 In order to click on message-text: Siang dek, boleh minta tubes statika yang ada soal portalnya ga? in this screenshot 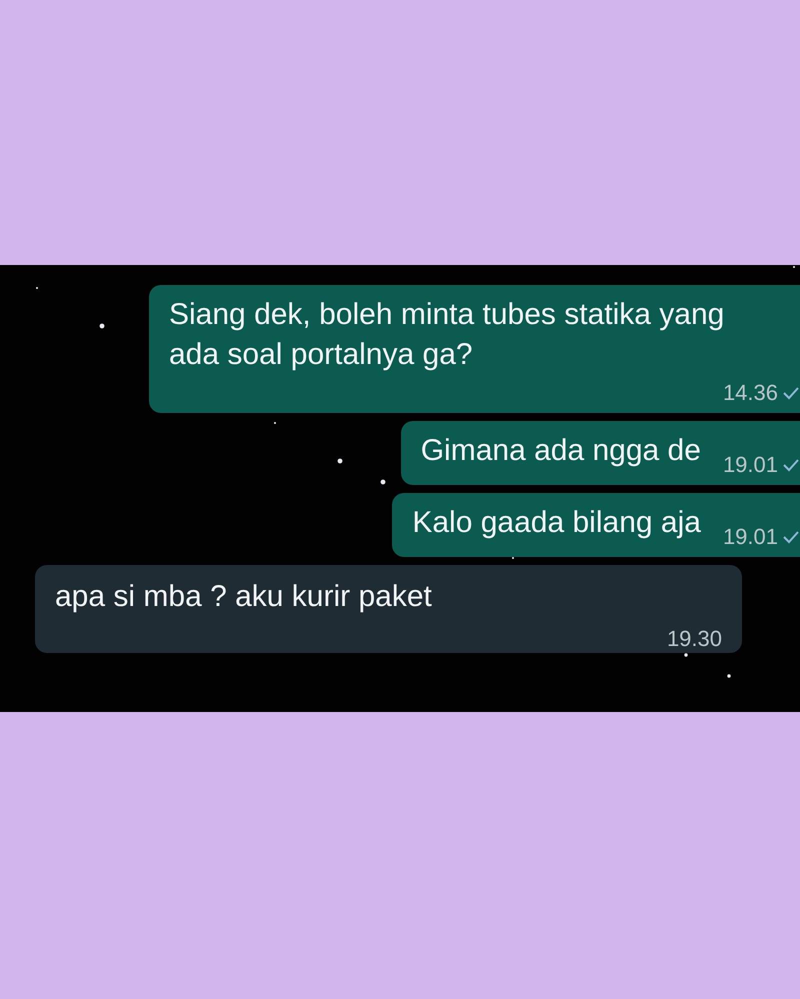, I will do `click(447, 335)`.